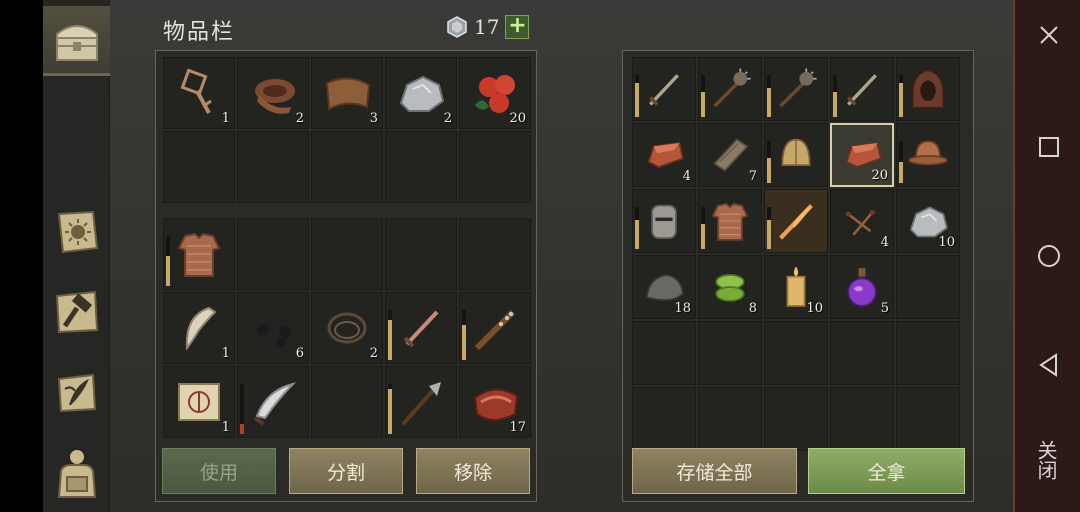 This screenshot has width=1080, height=512. Describe the element at coordinates (752, 176) in the screenshot. I see `item-count: 7` at that location.